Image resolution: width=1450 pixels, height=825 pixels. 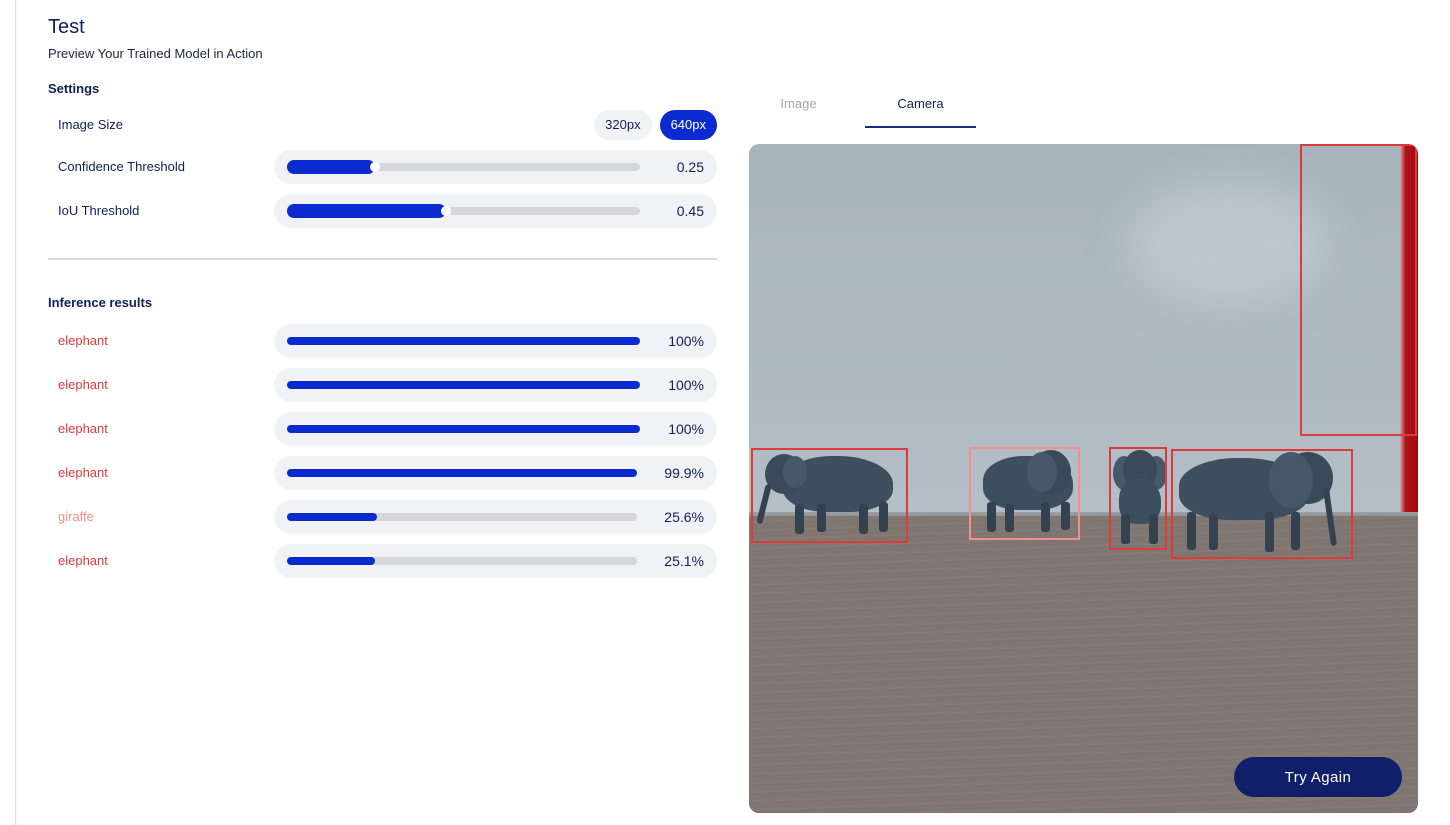 What do you see at coordinates (121, 166) in the screenshot?
I see `confidence-label: Confidence Threshold` at bounding box center [121, 166].